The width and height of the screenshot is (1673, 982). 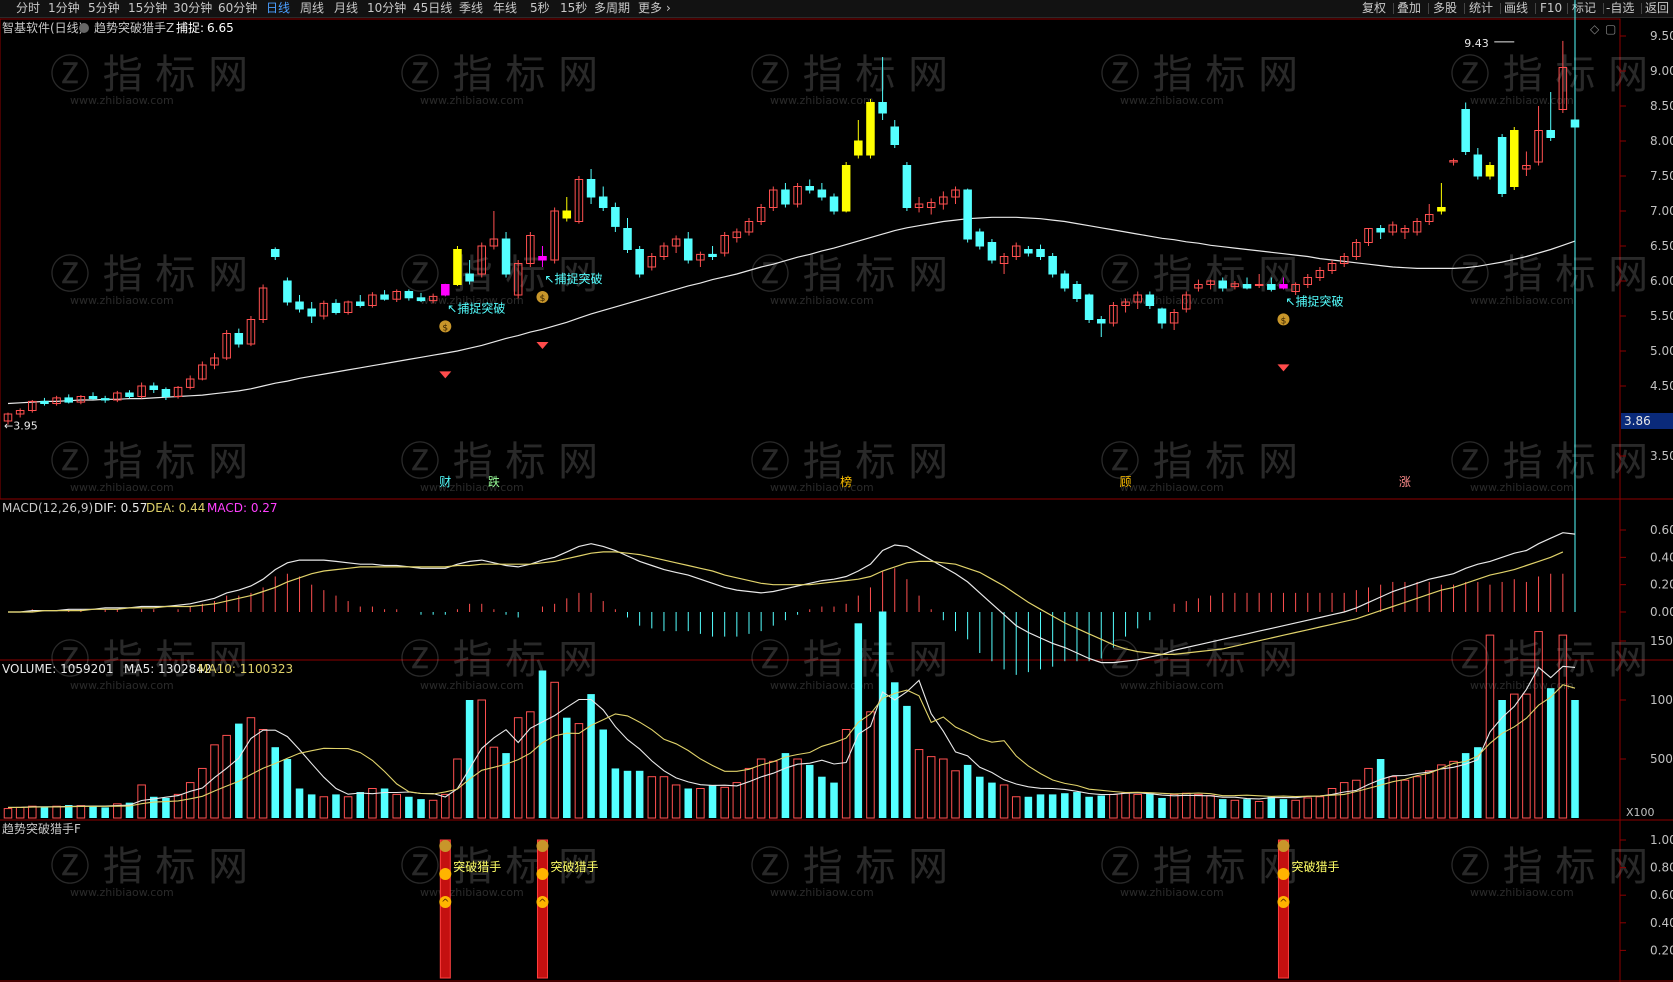 What do you see at coordinates (120, 508) in the screenshot?
I see `dif-label: DIF: 0.57` at bounding box center [120, 508].